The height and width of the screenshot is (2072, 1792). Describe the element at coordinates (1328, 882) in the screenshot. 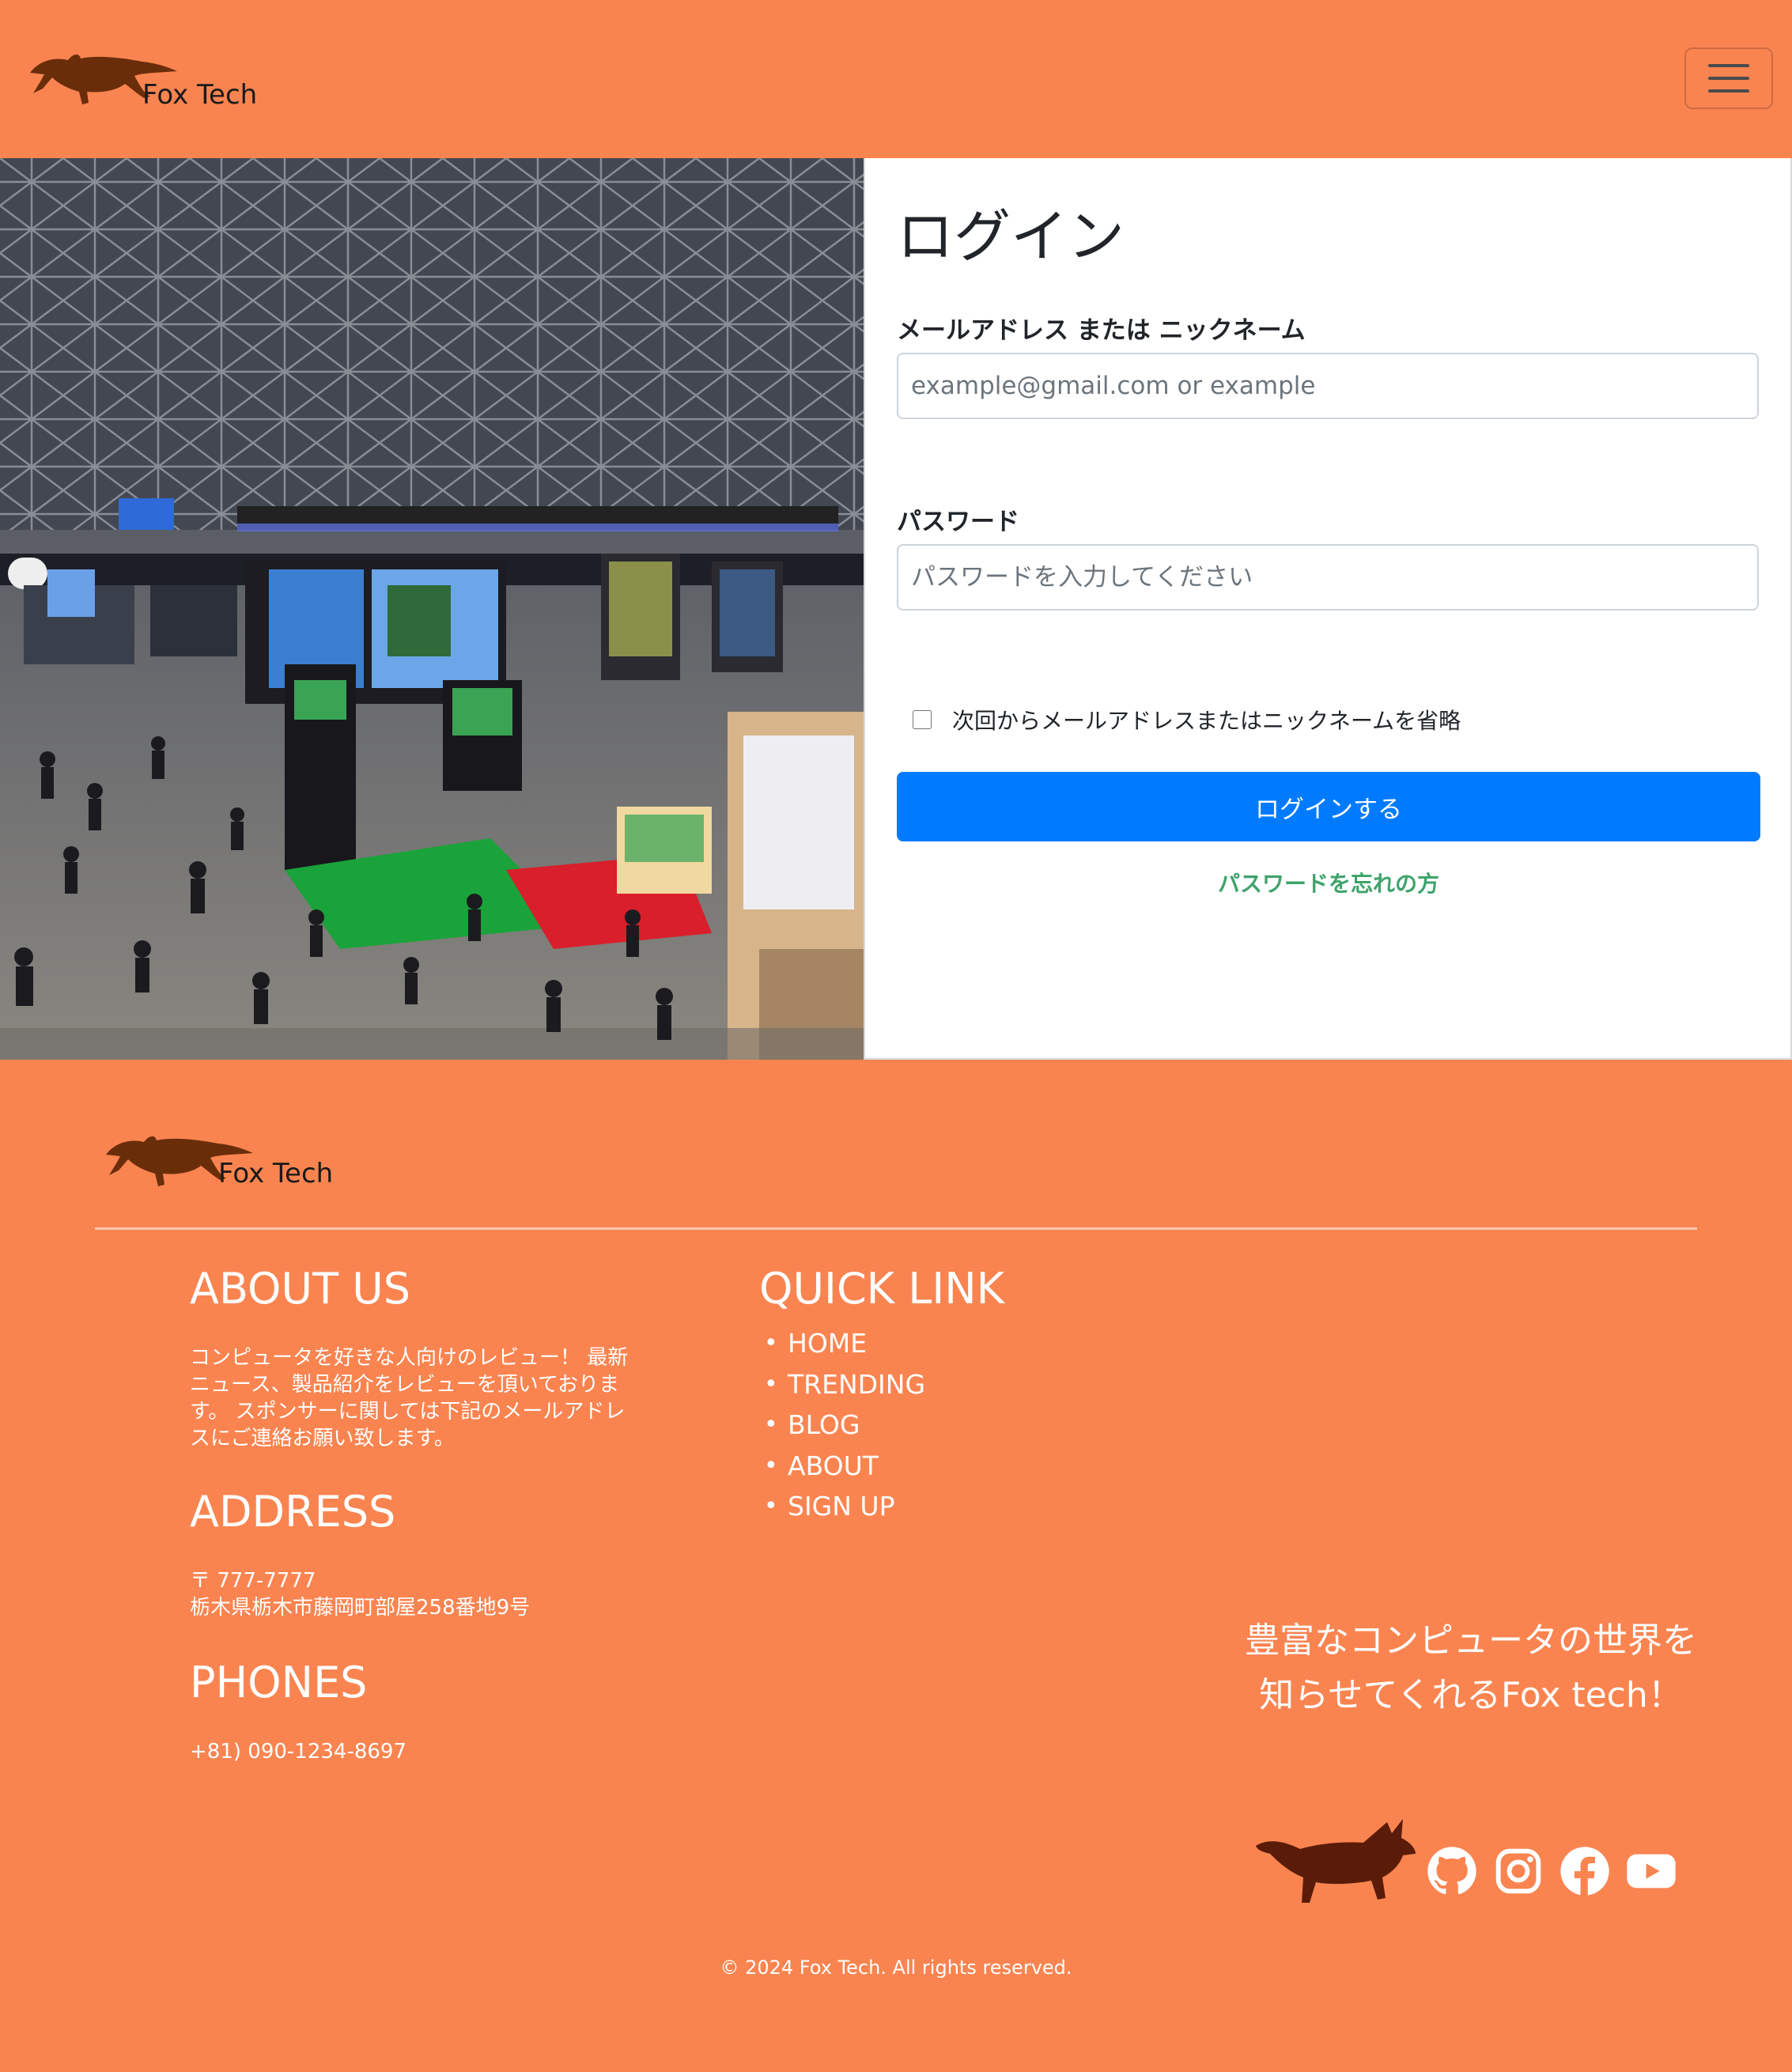

I see `forgot-password-link: パスワードを忘れの方` at that location.